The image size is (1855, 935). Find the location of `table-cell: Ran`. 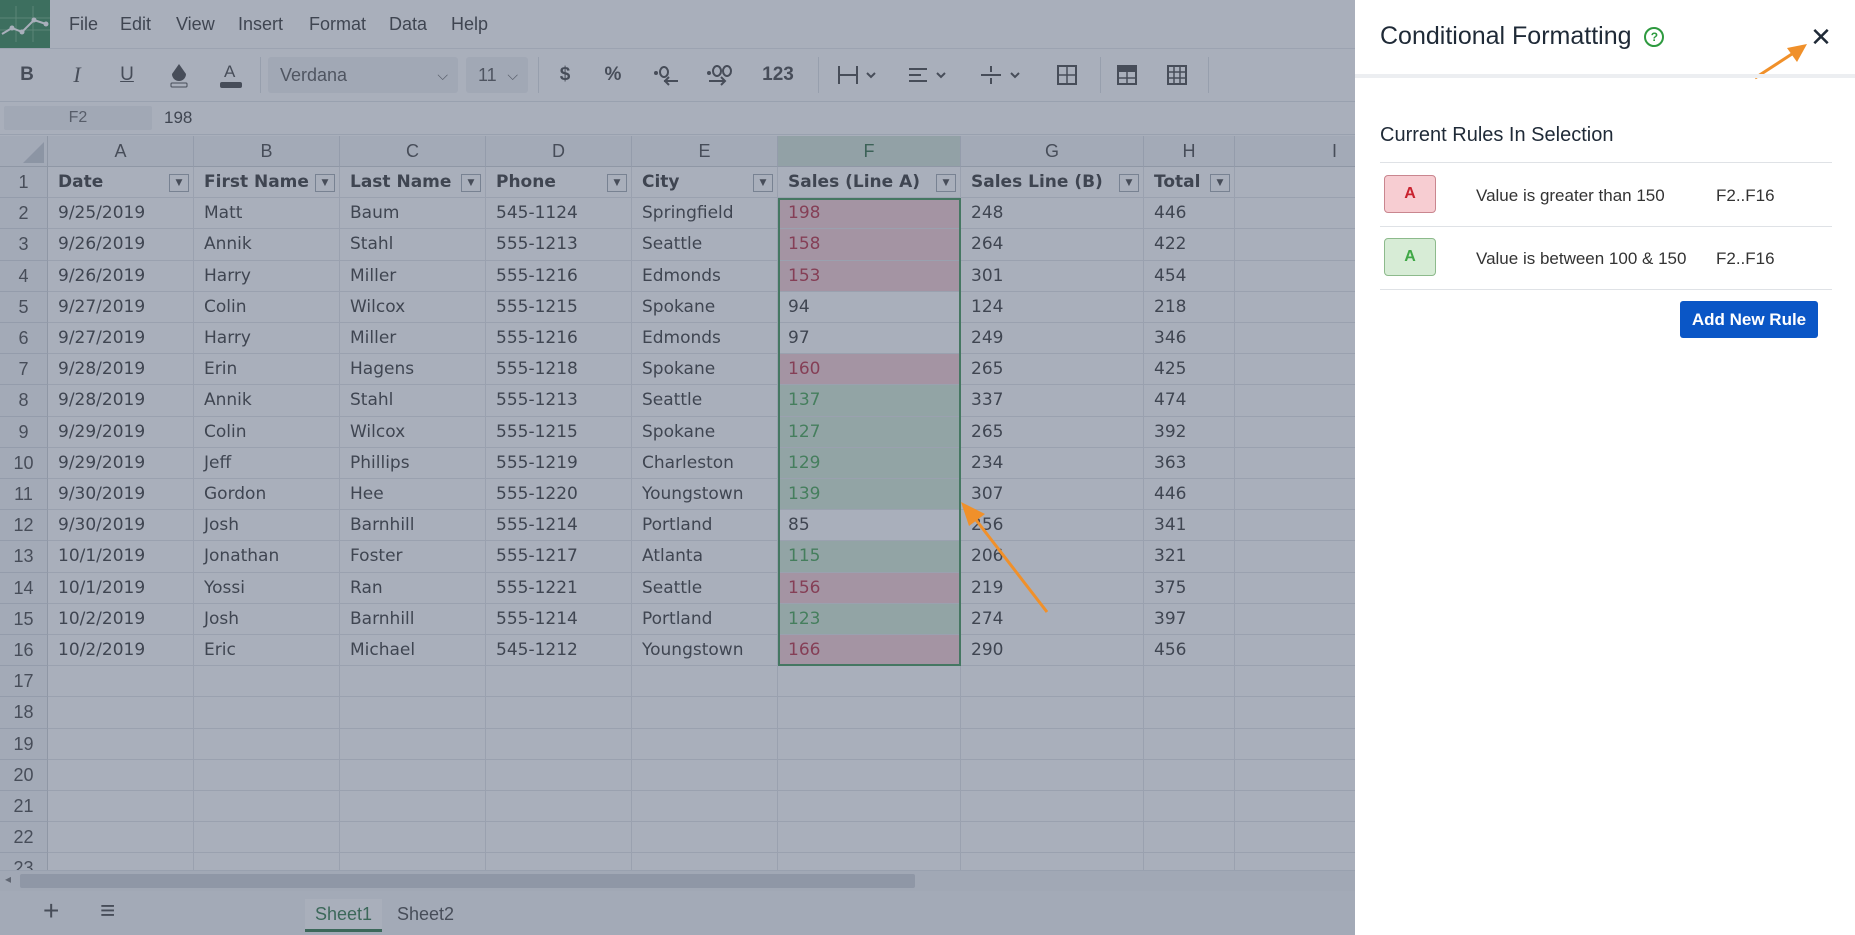

table-cell: Ran is located at coordinates (413, 588).